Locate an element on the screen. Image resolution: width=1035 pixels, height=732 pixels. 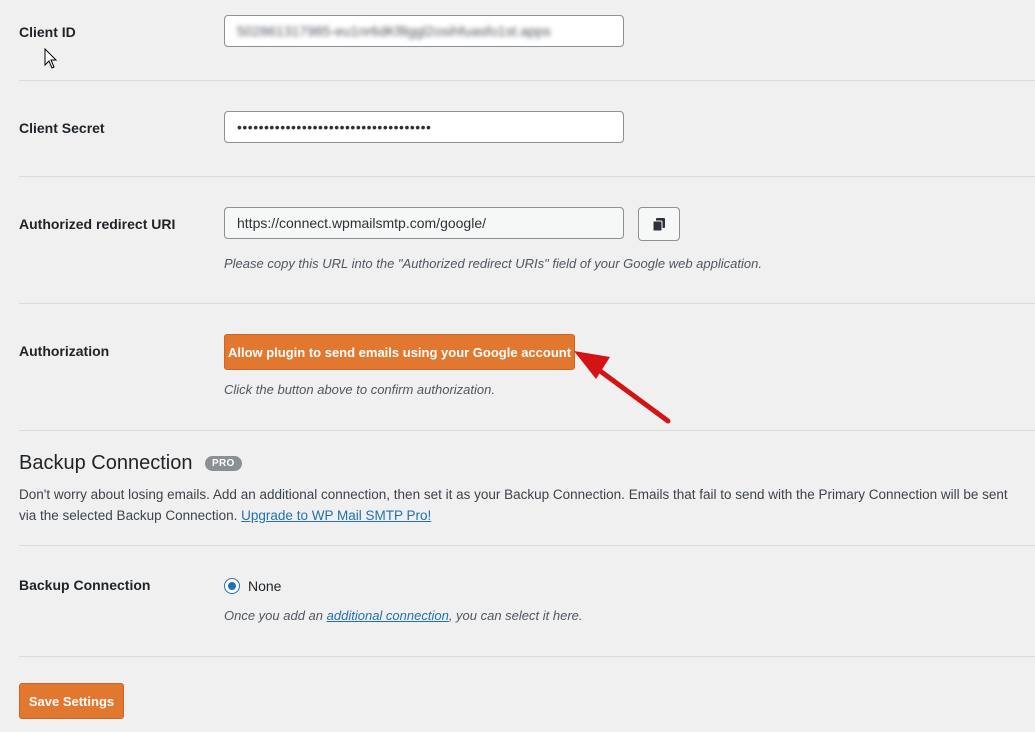
copy-url-button is located at coordinates (659, 224).